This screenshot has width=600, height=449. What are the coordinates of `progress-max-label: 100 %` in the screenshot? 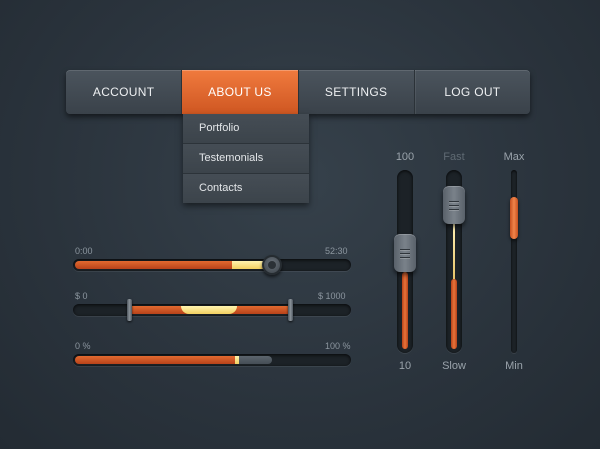 It's located at (338, 346).